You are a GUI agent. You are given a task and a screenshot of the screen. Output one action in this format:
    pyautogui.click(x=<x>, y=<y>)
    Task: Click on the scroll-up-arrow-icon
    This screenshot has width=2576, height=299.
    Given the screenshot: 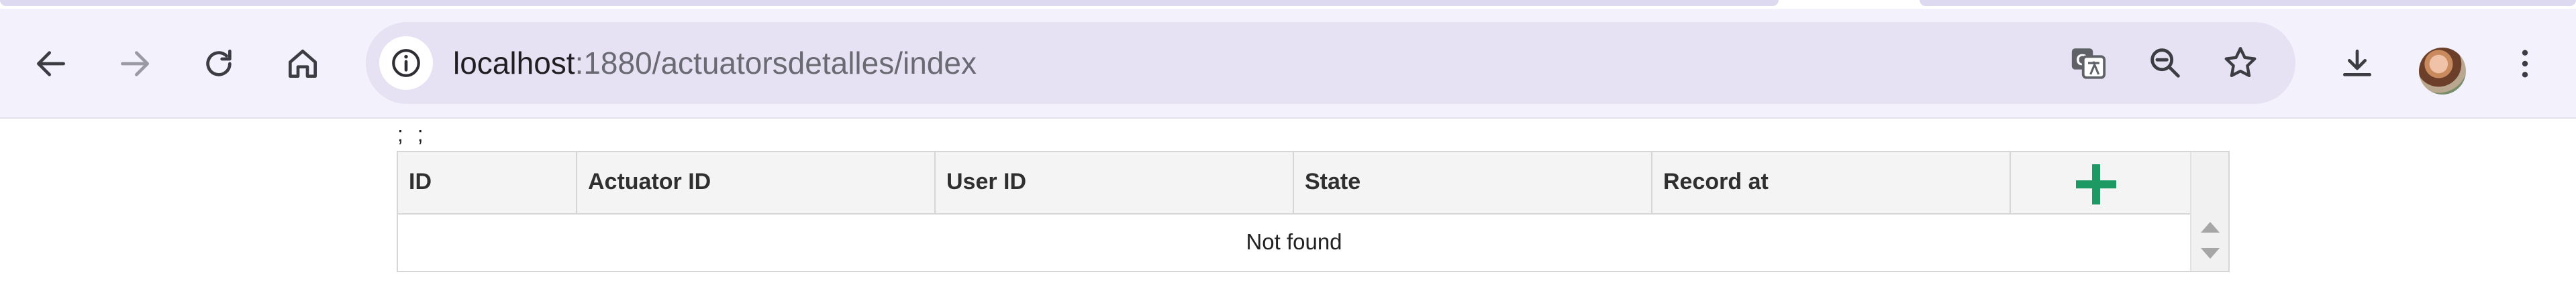 What is the action you would take?
    pyautogui.click(x=2210, y=227)
    